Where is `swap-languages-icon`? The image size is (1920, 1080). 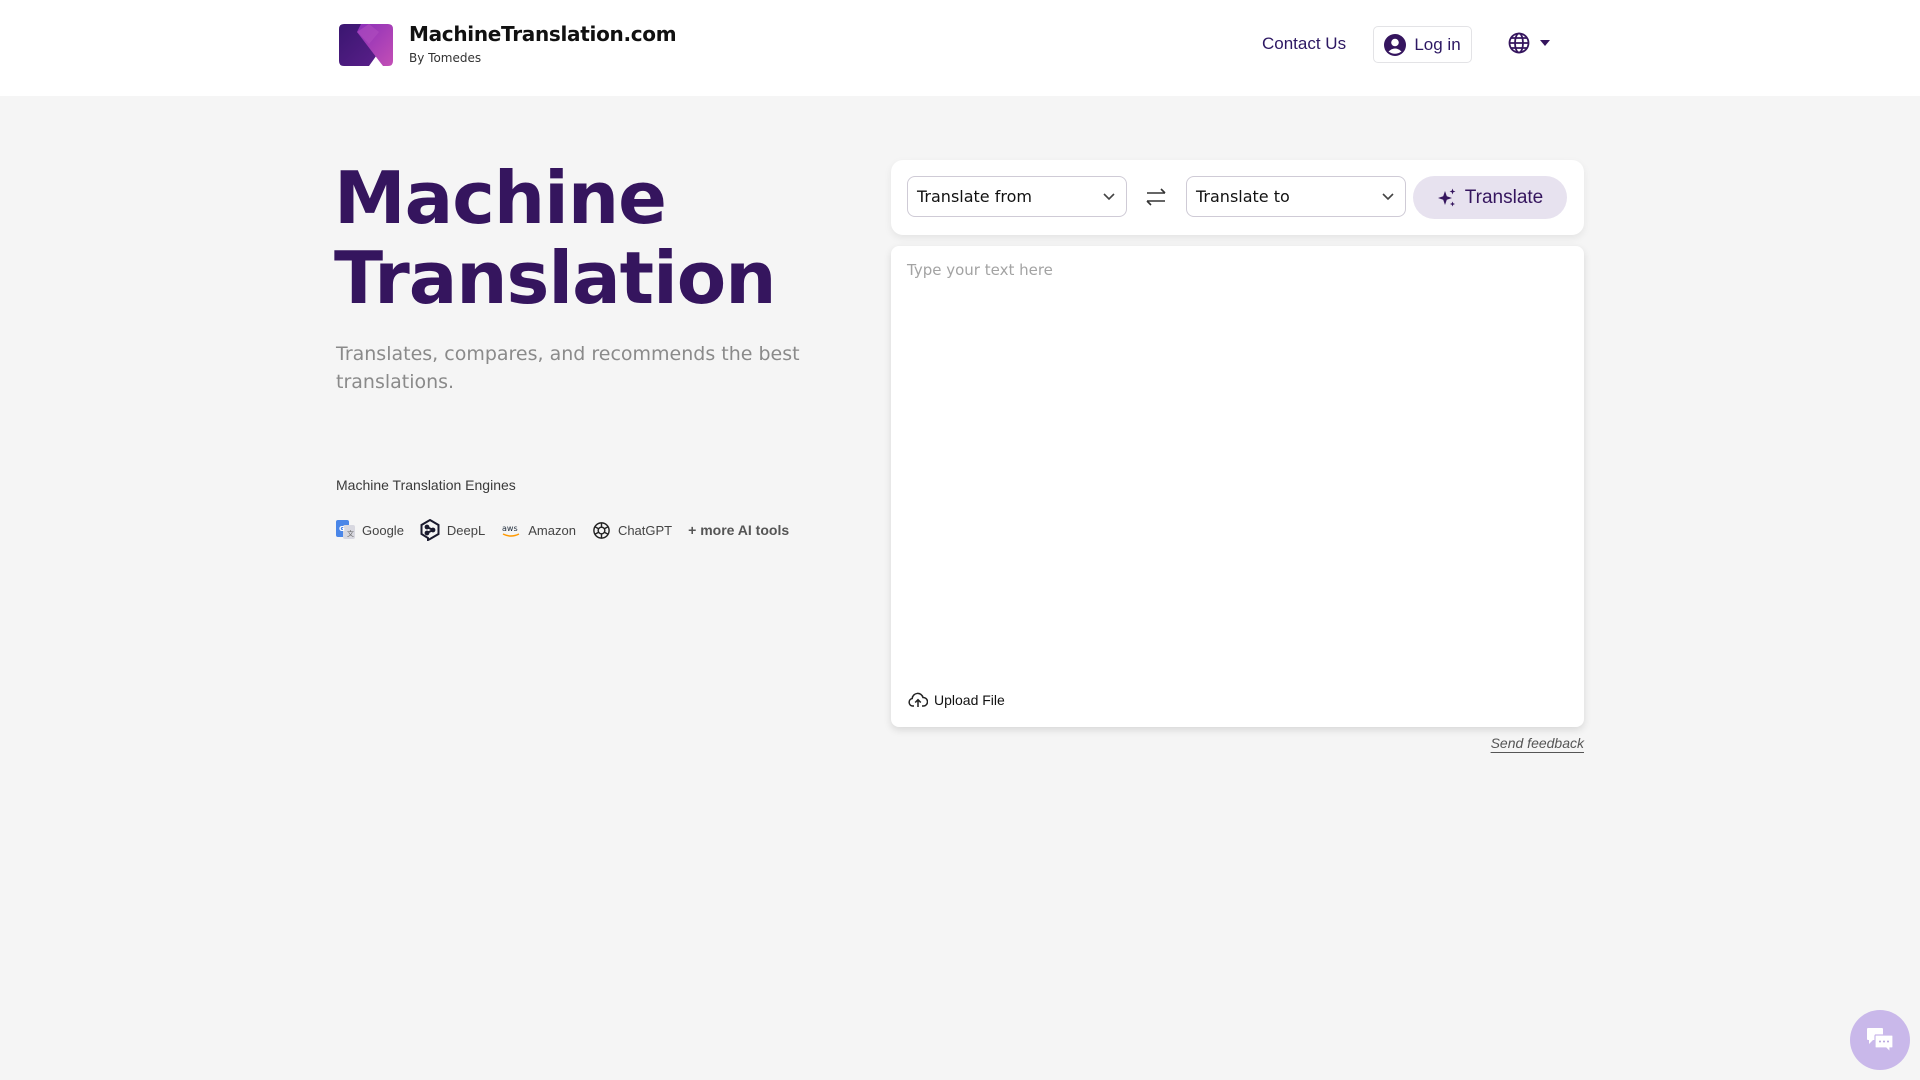
swap-languages-icon is located at coordinates (1156, 197).